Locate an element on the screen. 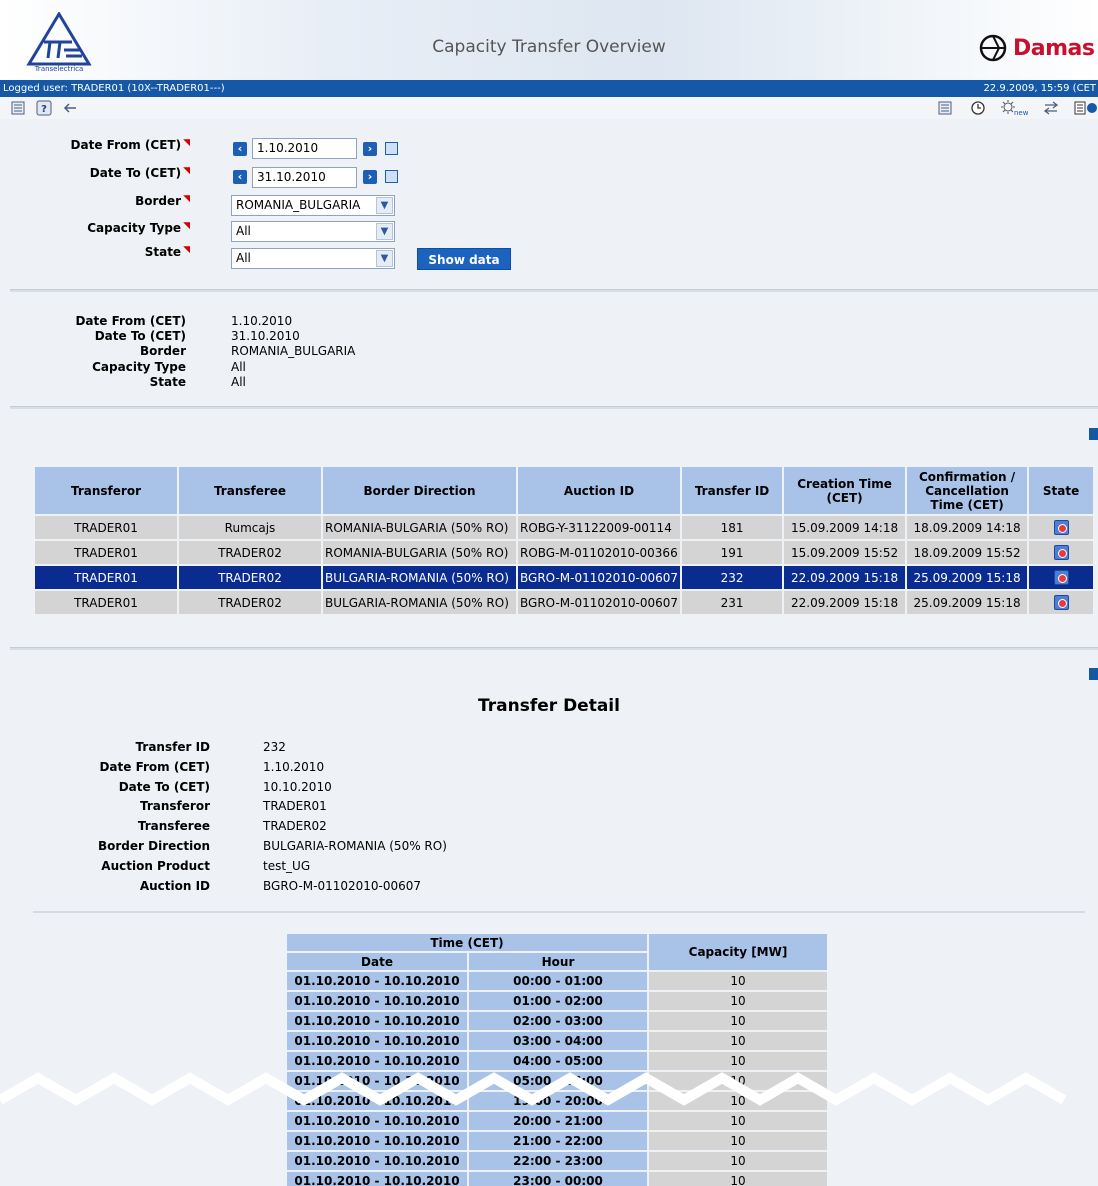  date-from-next-button: › is located at coordinates (370, 149).